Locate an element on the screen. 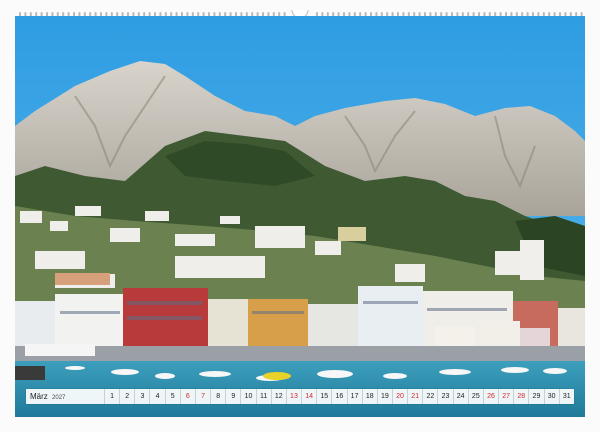  month-label: März 2027 is located at coordinates (65, 396).